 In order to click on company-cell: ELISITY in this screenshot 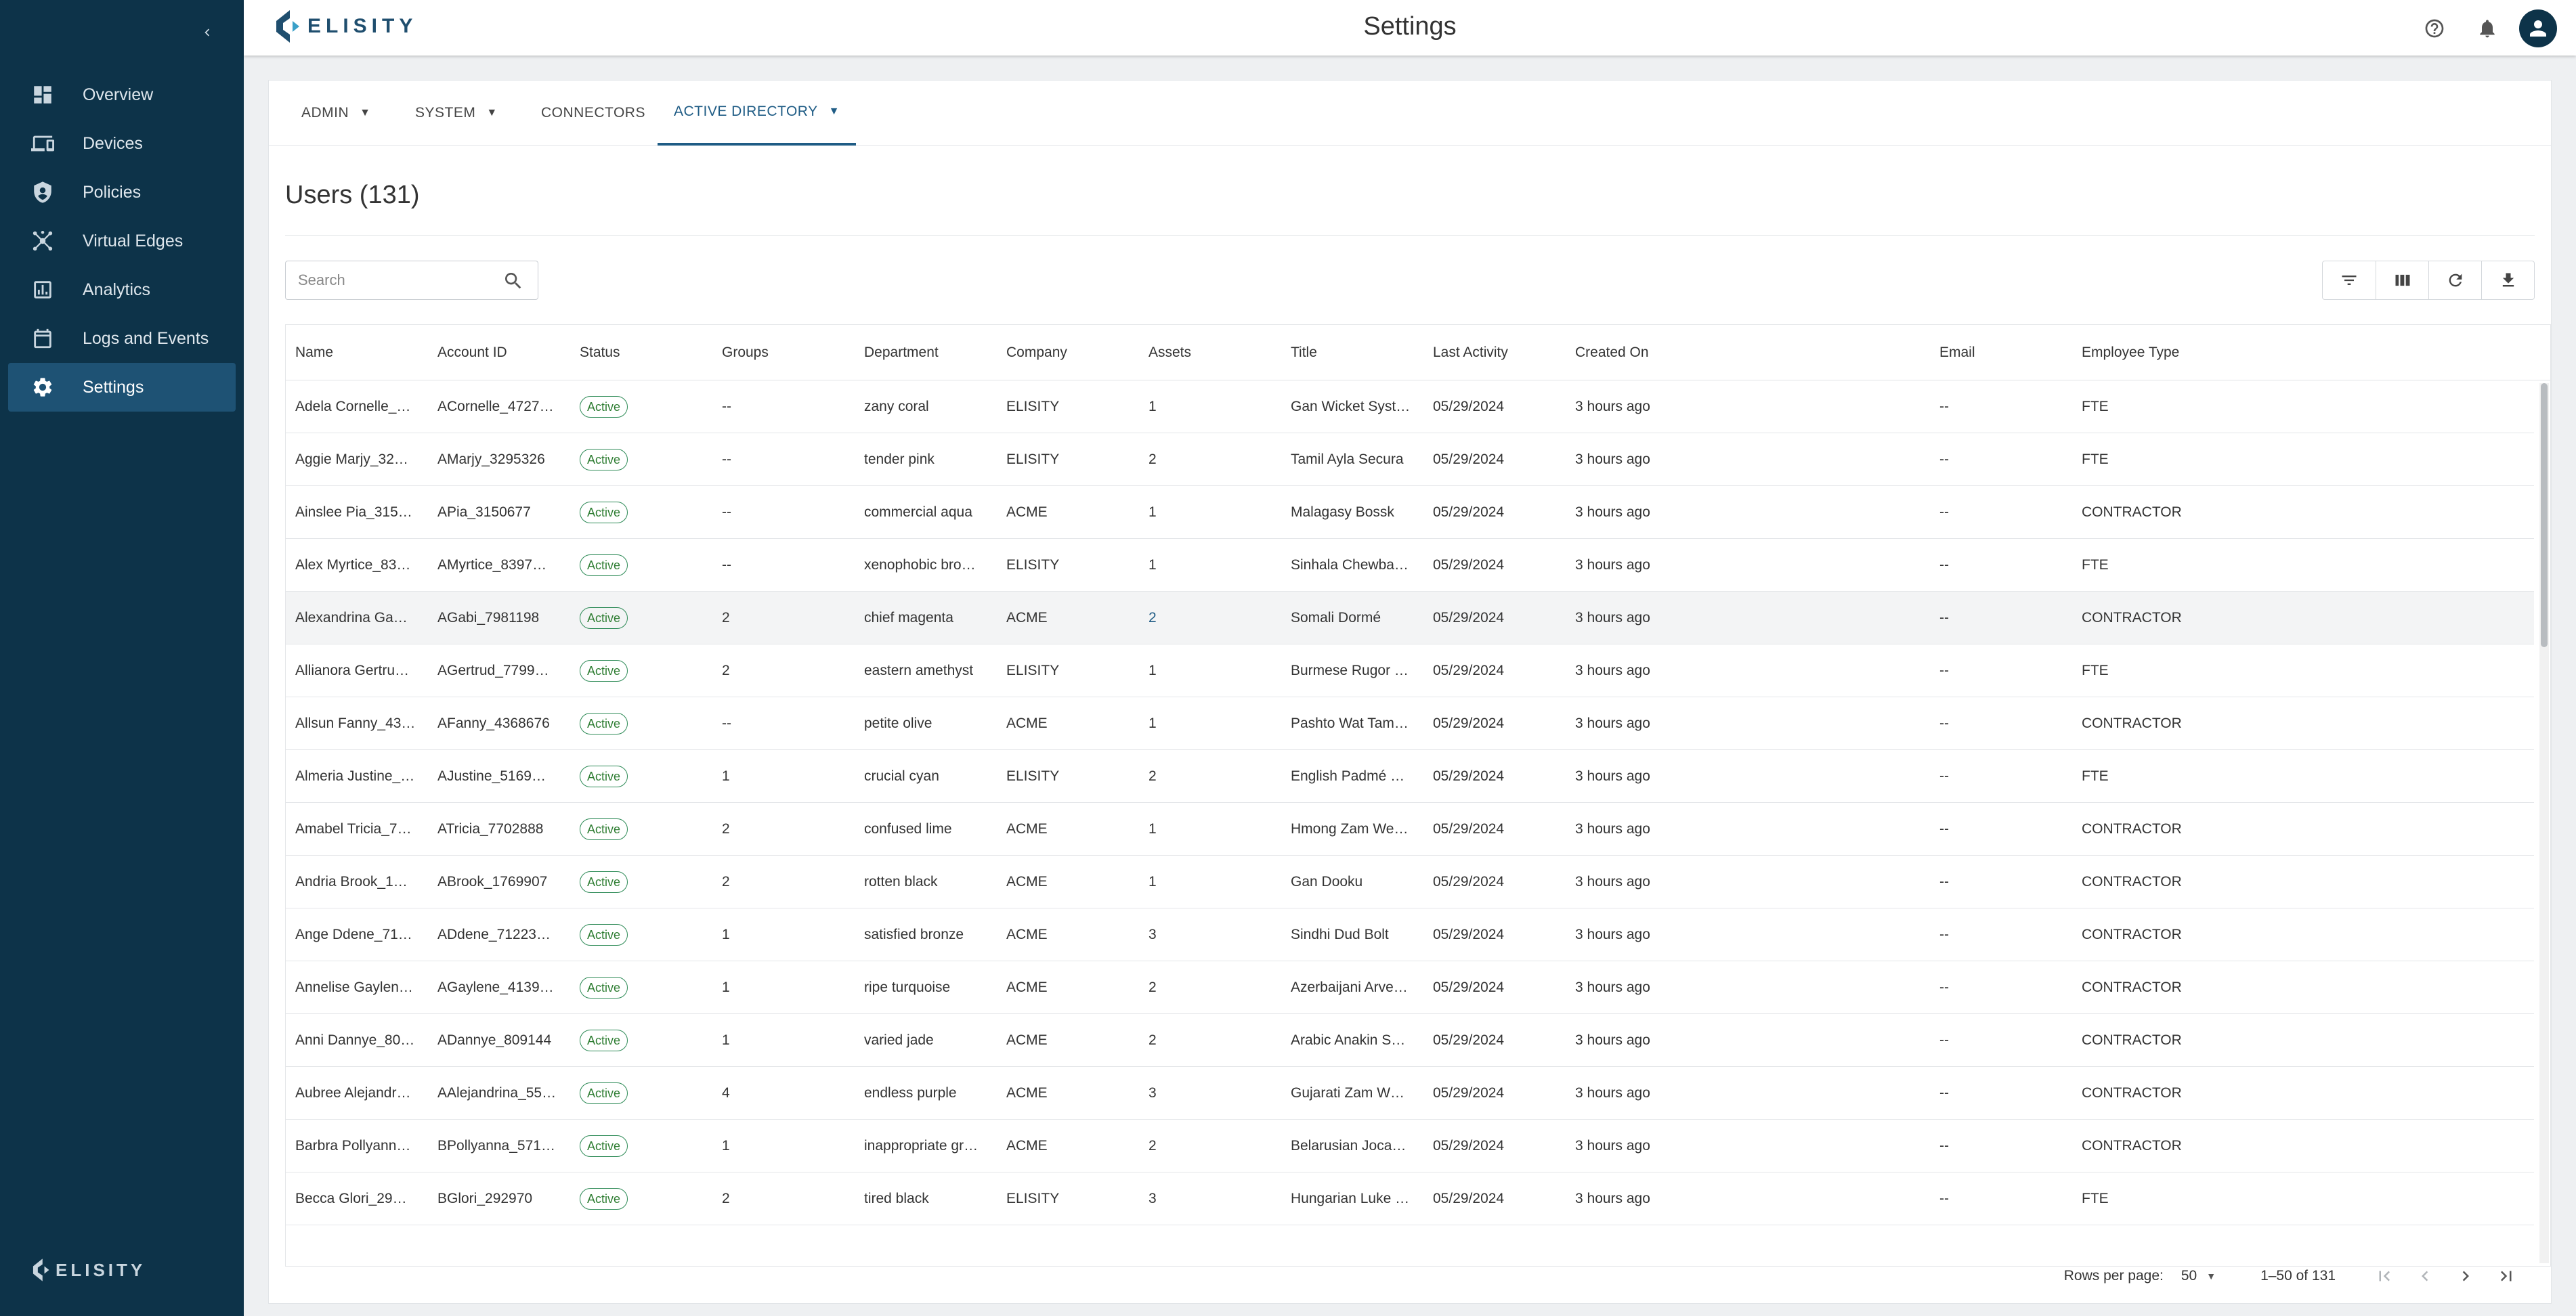, I will do `click(1033, 406)`.